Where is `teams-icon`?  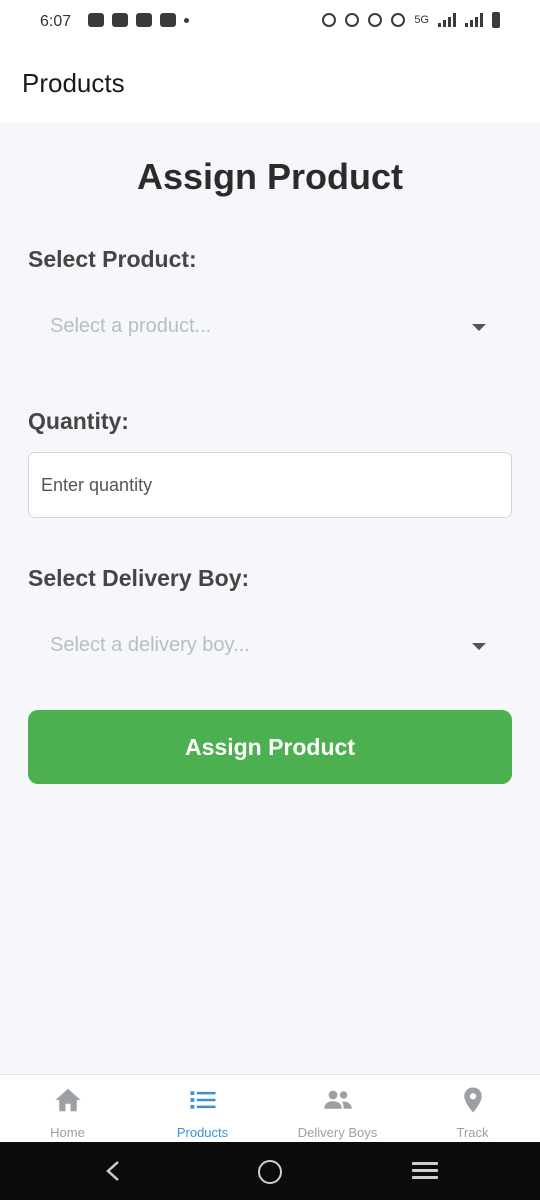
teams-icon is located at coordinates (168, 20).